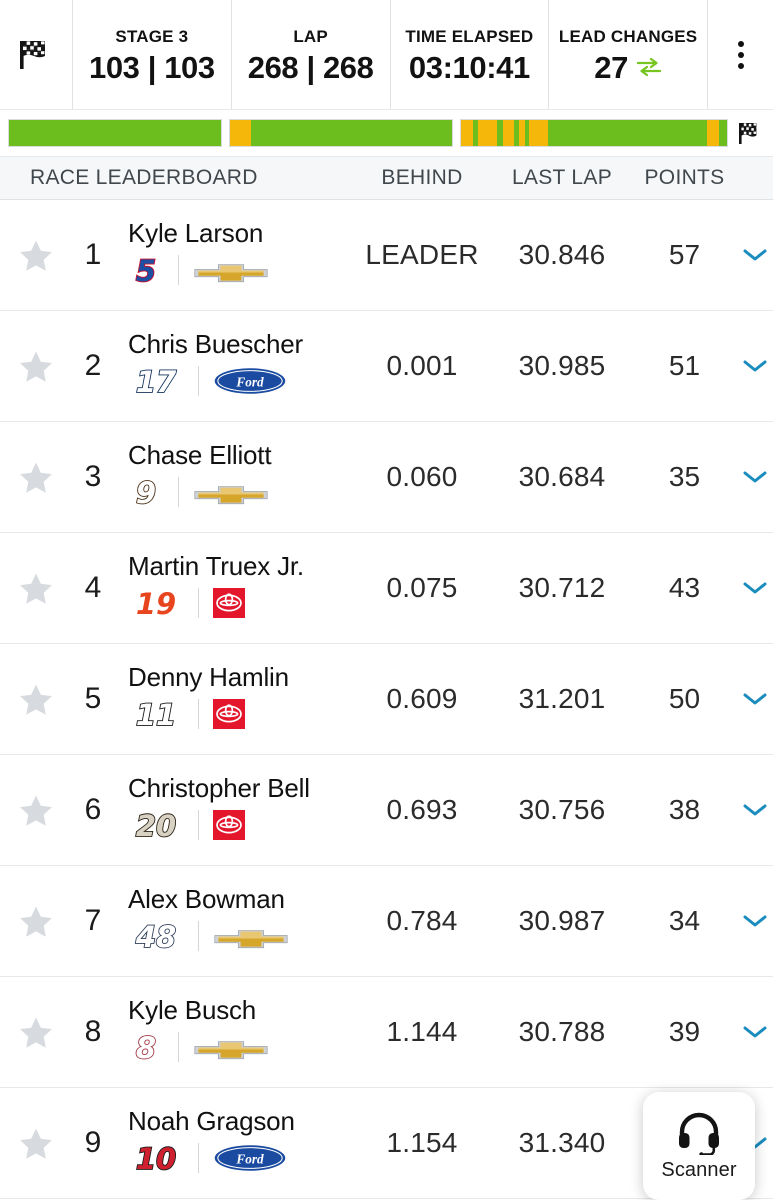 The width and height of the screenshot is (773, 1200). I want to click on car-number-icon: 20, so click(156, 825).